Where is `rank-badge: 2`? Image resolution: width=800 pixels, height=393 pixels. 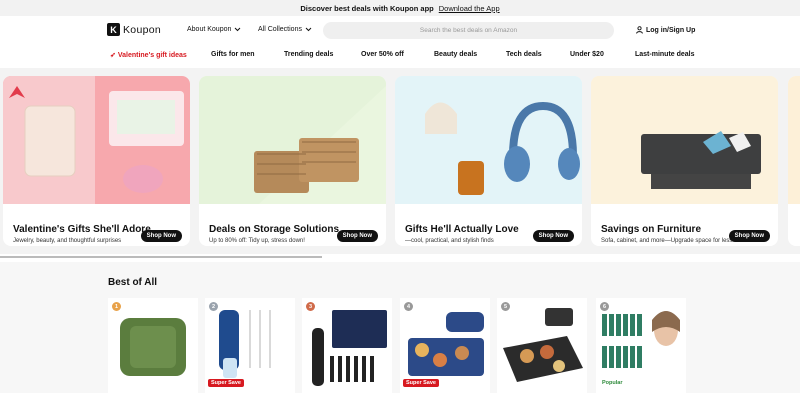
rank-badge: 2 is located at coordinates (213, 306).